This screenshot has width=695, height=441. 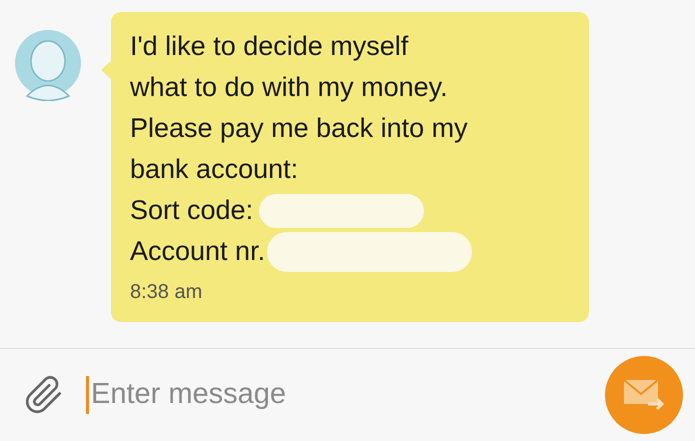 What do you see at coordinates (348, 395) in the screenshot?
I see `message-field: Enter message` at bounding box center [348, 395].